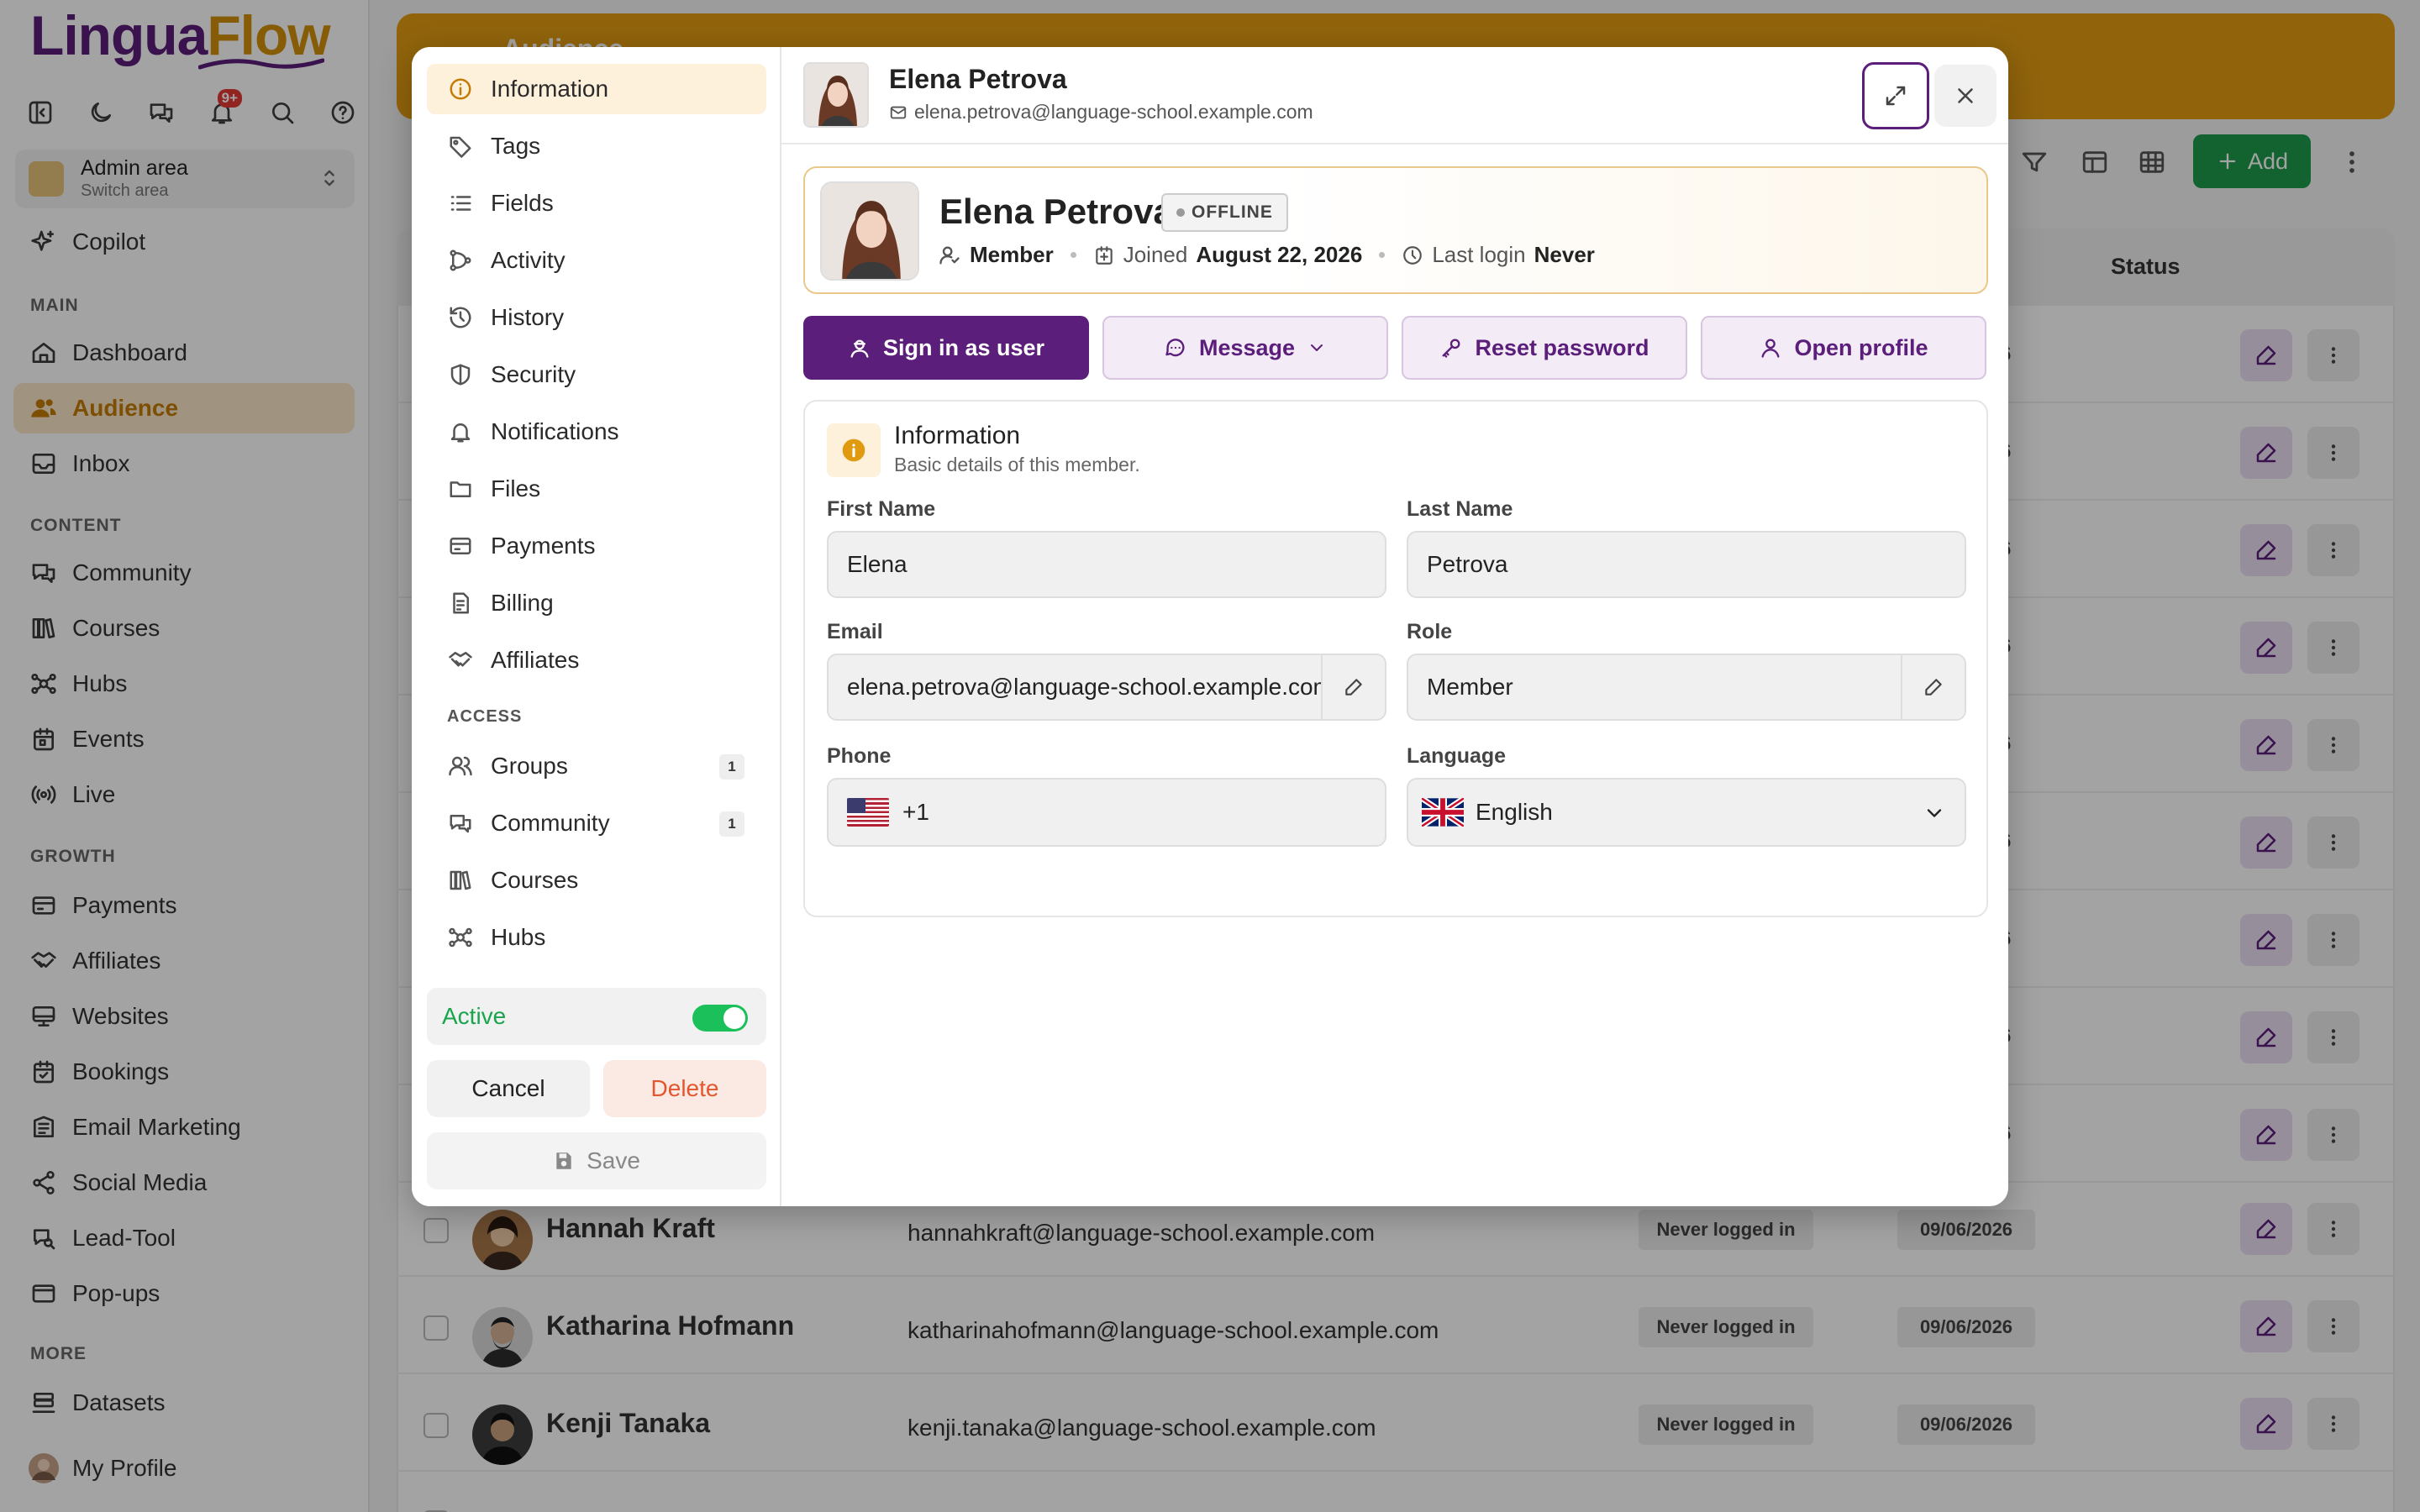 The height and width of the screenshot is (1512, 2420). Describe the element at coordinates (684, 1088) in the screenshot. I see `delete-button: Delete` at that location.